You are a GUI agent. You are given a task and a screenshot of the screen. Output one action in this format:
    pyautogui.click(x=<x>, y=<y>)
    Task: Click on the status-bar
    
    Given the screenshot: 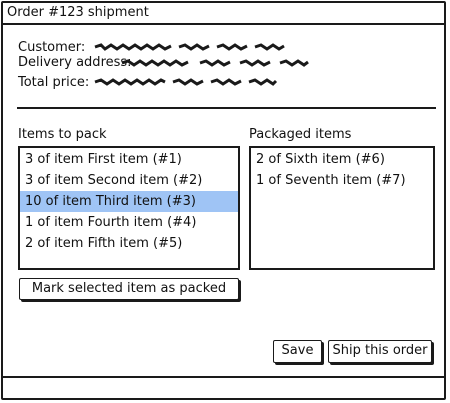 What is the action you would take?
    pyautogui.click(x=223, y=387)
    